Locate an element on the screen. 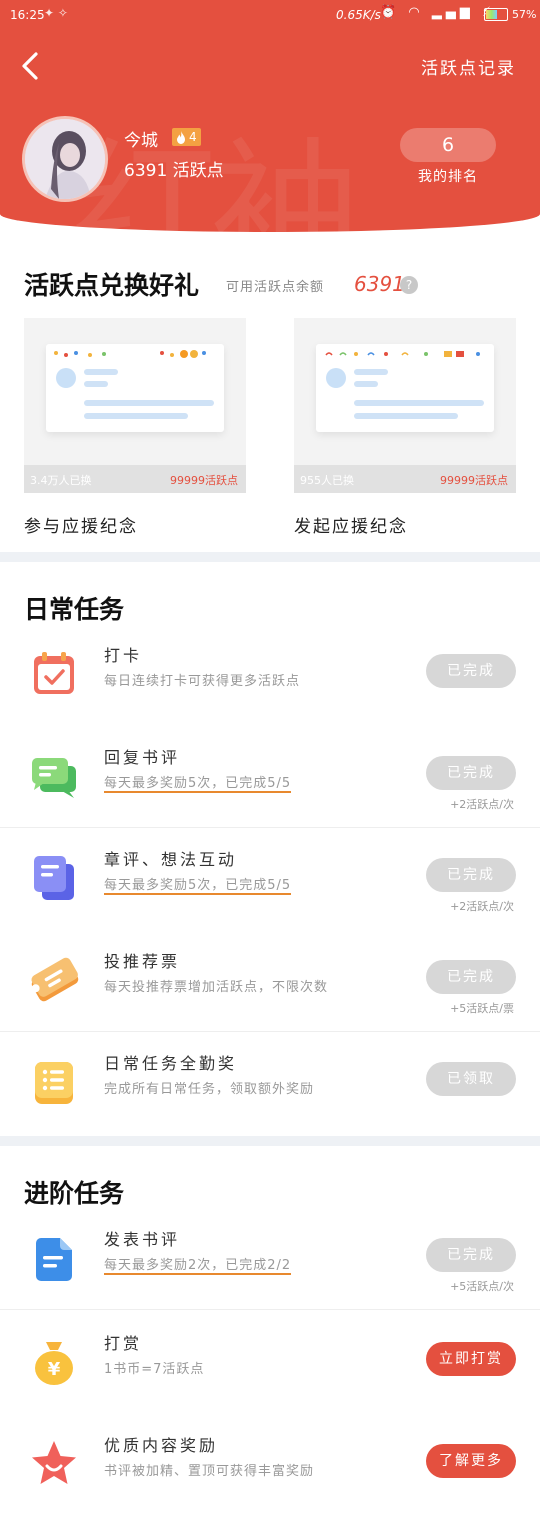  task-row-recommend-ticket: 投推荐票 每天投推荐票增加活跃点，不限次数 已完成 +5活跃点/票 is located at coordinates (270, 981).